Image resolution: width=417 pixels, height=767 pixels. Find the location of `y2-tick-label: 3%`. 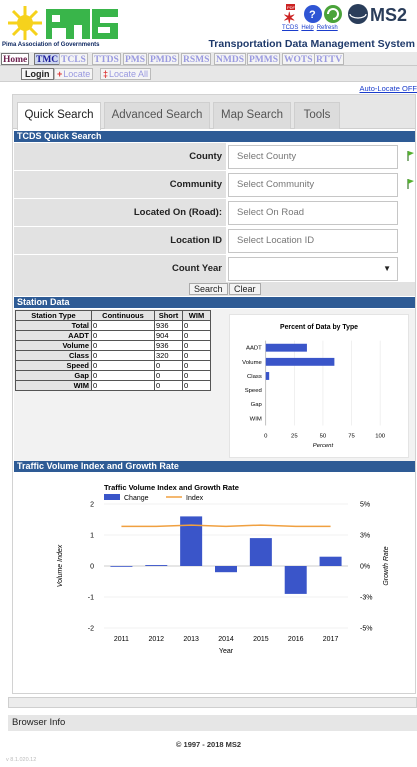

y2-tick-label: 3% is located at coordinates (365, 536).